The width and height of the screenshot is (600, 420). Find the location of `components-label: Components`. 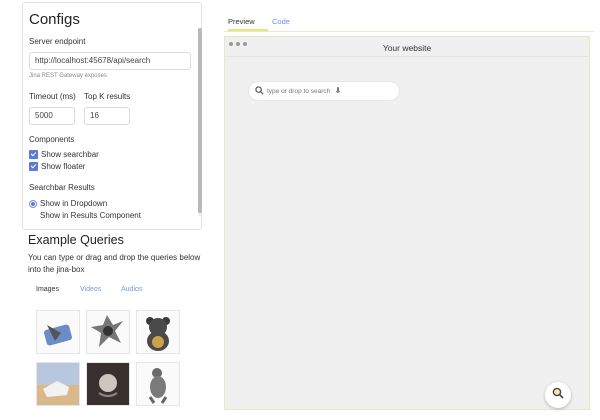

components-label: Components is located at coordinates (52, 139).